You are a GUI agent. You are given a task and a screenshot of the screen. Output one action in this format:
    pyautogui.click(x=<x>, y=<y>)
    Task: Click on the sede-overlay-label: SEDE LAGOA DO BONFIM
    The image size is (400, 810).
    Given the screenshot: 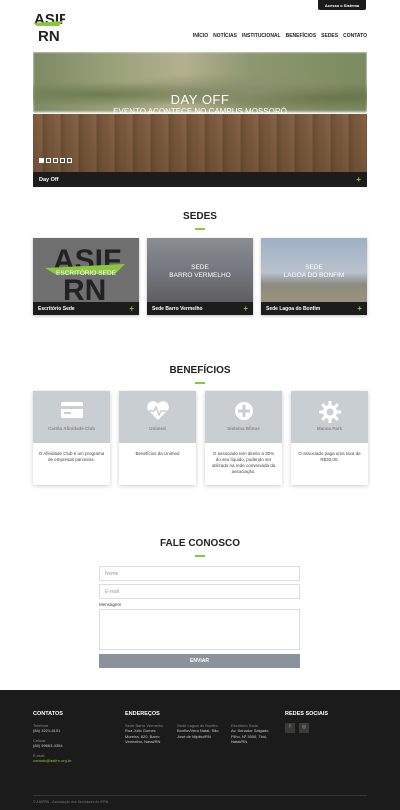 What is the action you would take?
    pyautogui.click(x=314, y=271)
    